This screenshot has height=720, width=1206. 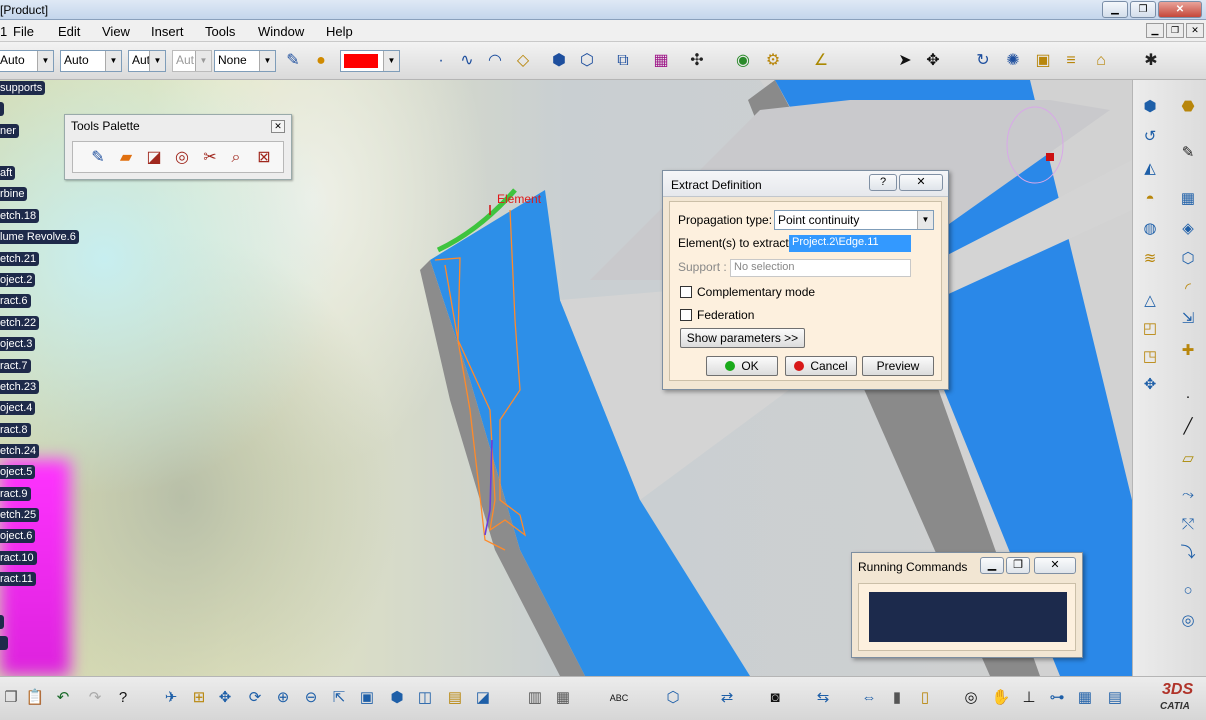 What do you see at coordinates (20, 451) in the screenshot?
I see `tree-item-sketch-24: etch.24` at bounding box center [20, 451].